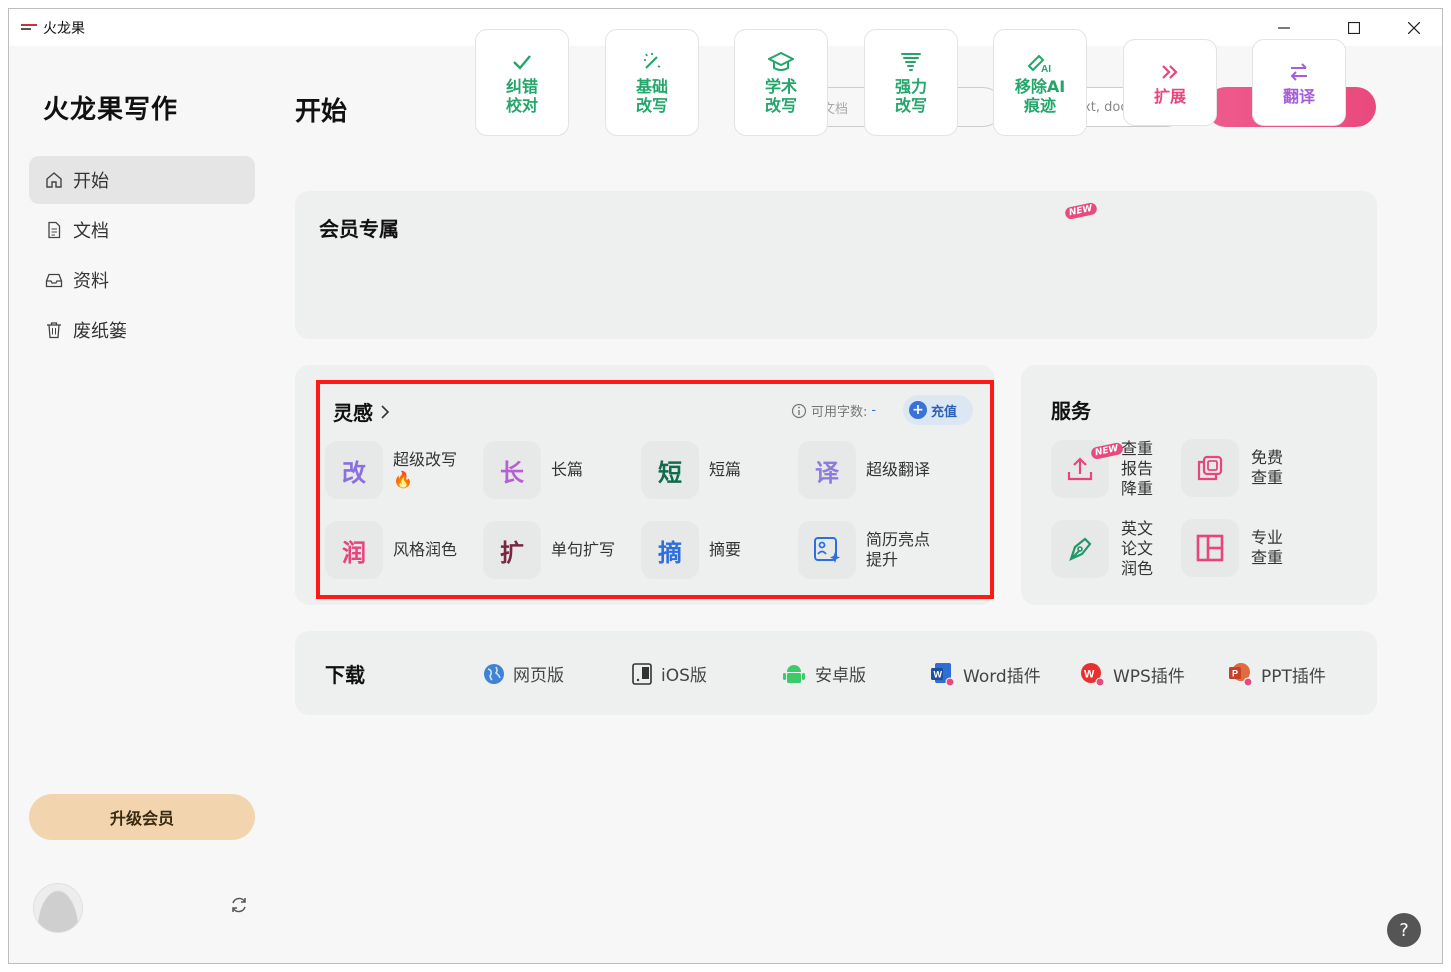  Describe the element at coordinates (512, 470) in the screenshot. I see `long-form-icon: 长` at that location.